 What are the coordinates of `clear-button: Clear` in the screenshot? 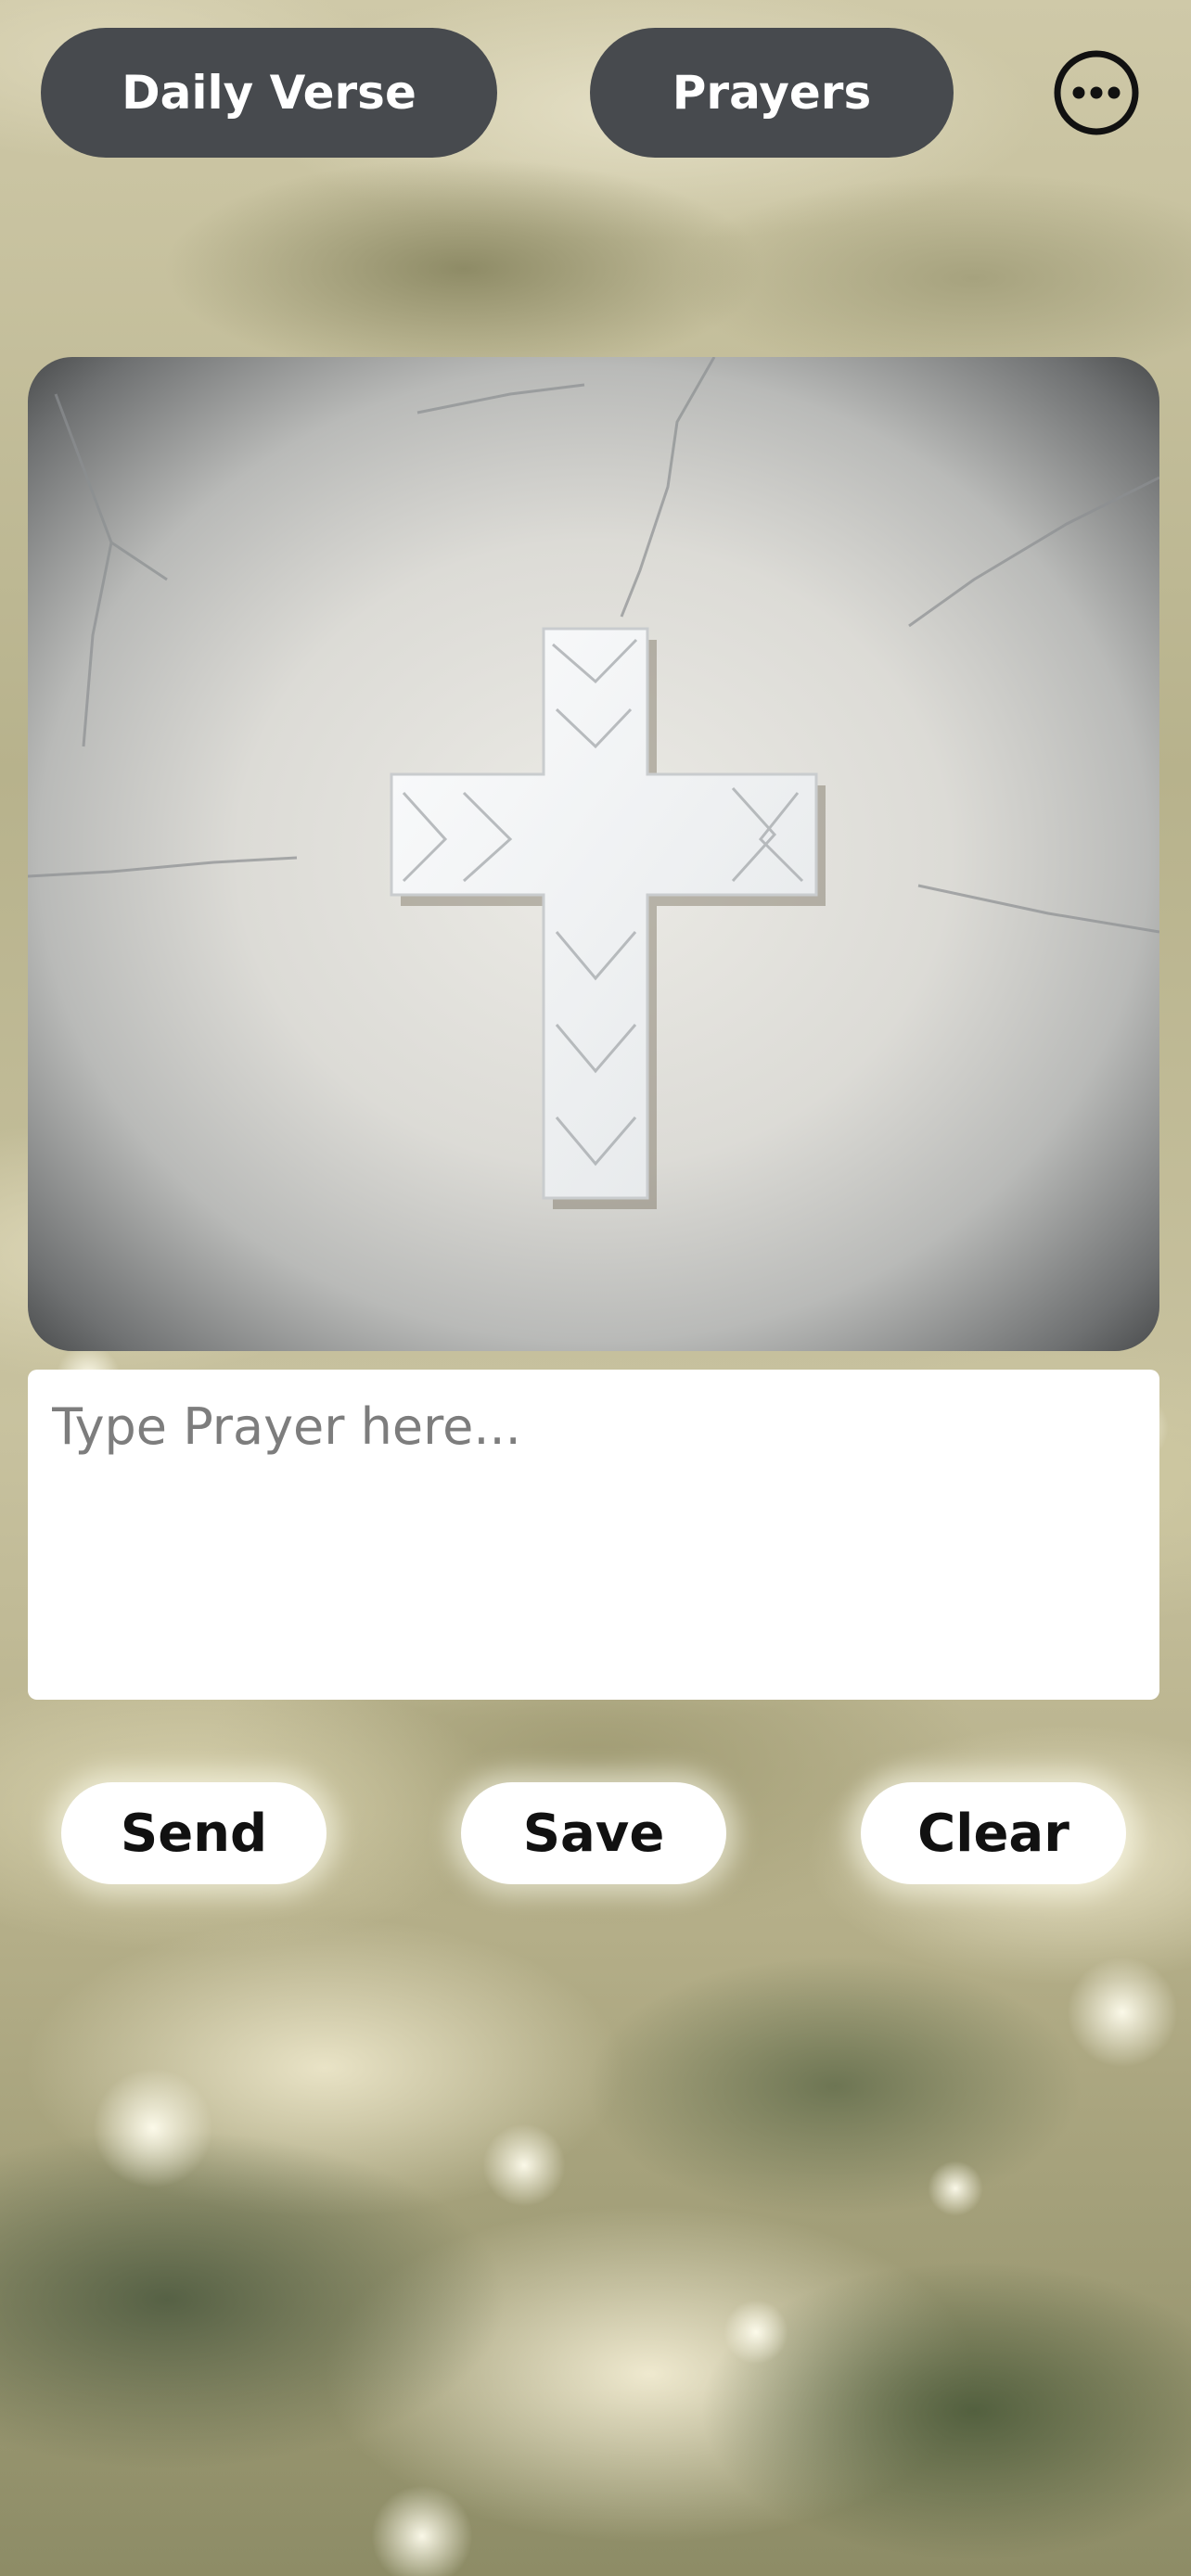 It's located at (993, 1833).